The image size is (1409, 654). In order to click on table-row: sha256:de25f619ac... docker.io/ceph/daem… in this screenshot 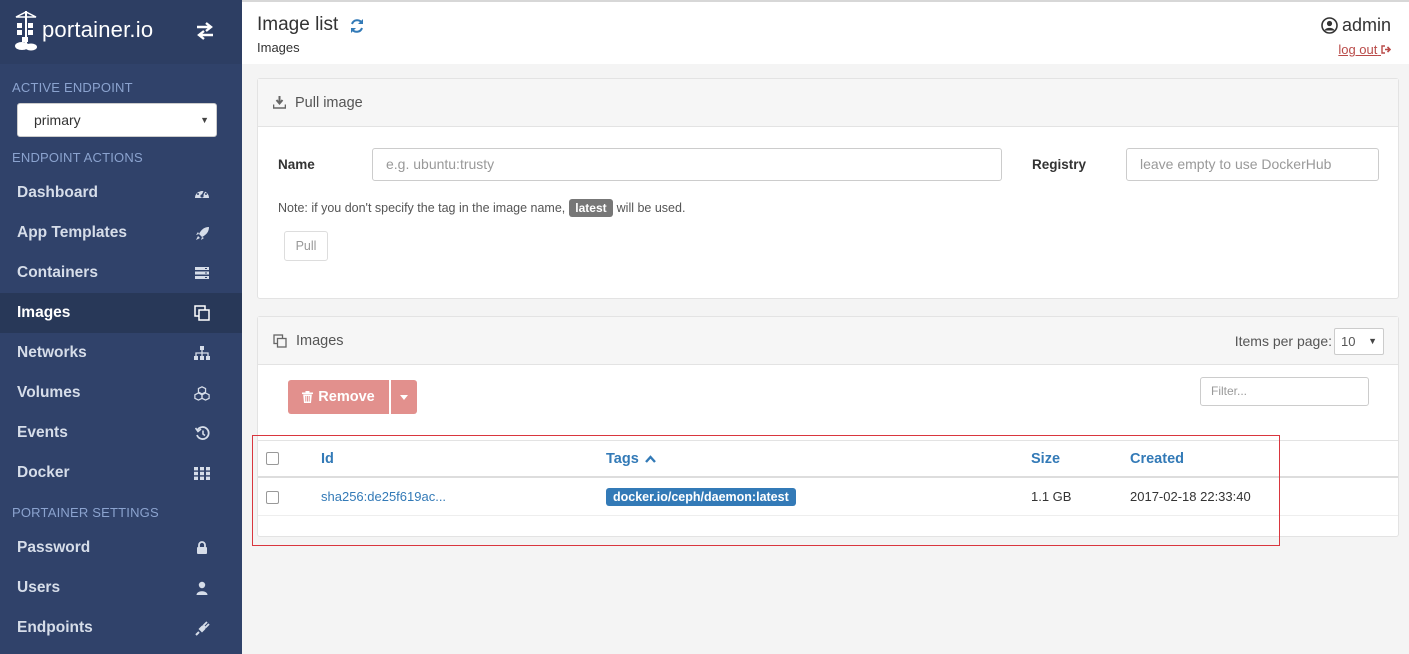, I will do `click(828, 496)`.